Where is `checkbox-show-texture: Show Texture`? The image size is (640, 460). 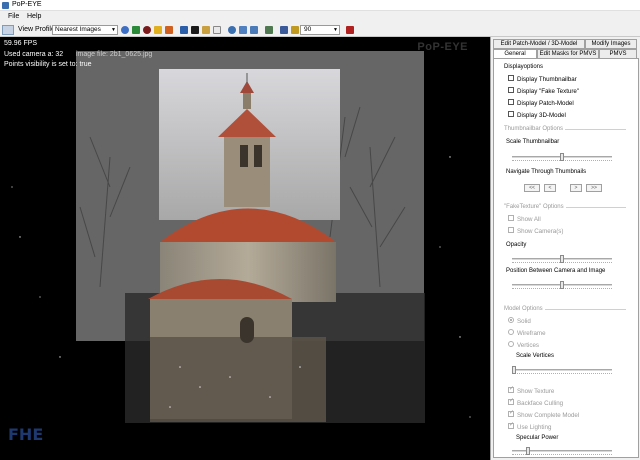
checkbox-show-texture: Show Texture is located at coordinates (531, 390).